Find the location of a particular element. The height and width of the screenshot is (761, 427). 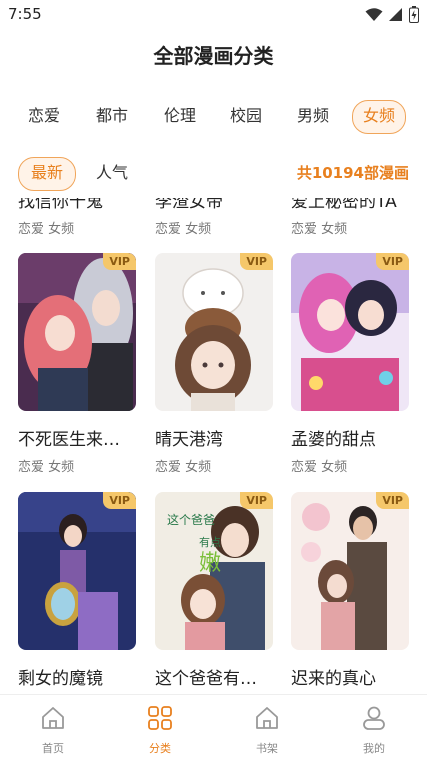

tab-male: 男频 is located at coordinates (313, 116).